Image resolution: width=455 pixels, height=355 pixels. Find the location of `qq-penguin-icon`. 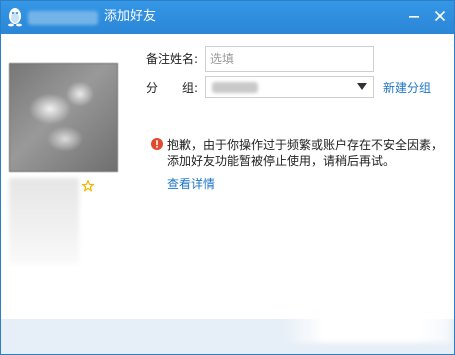

qq-penguin-icon is located at coordinates (15, 17).